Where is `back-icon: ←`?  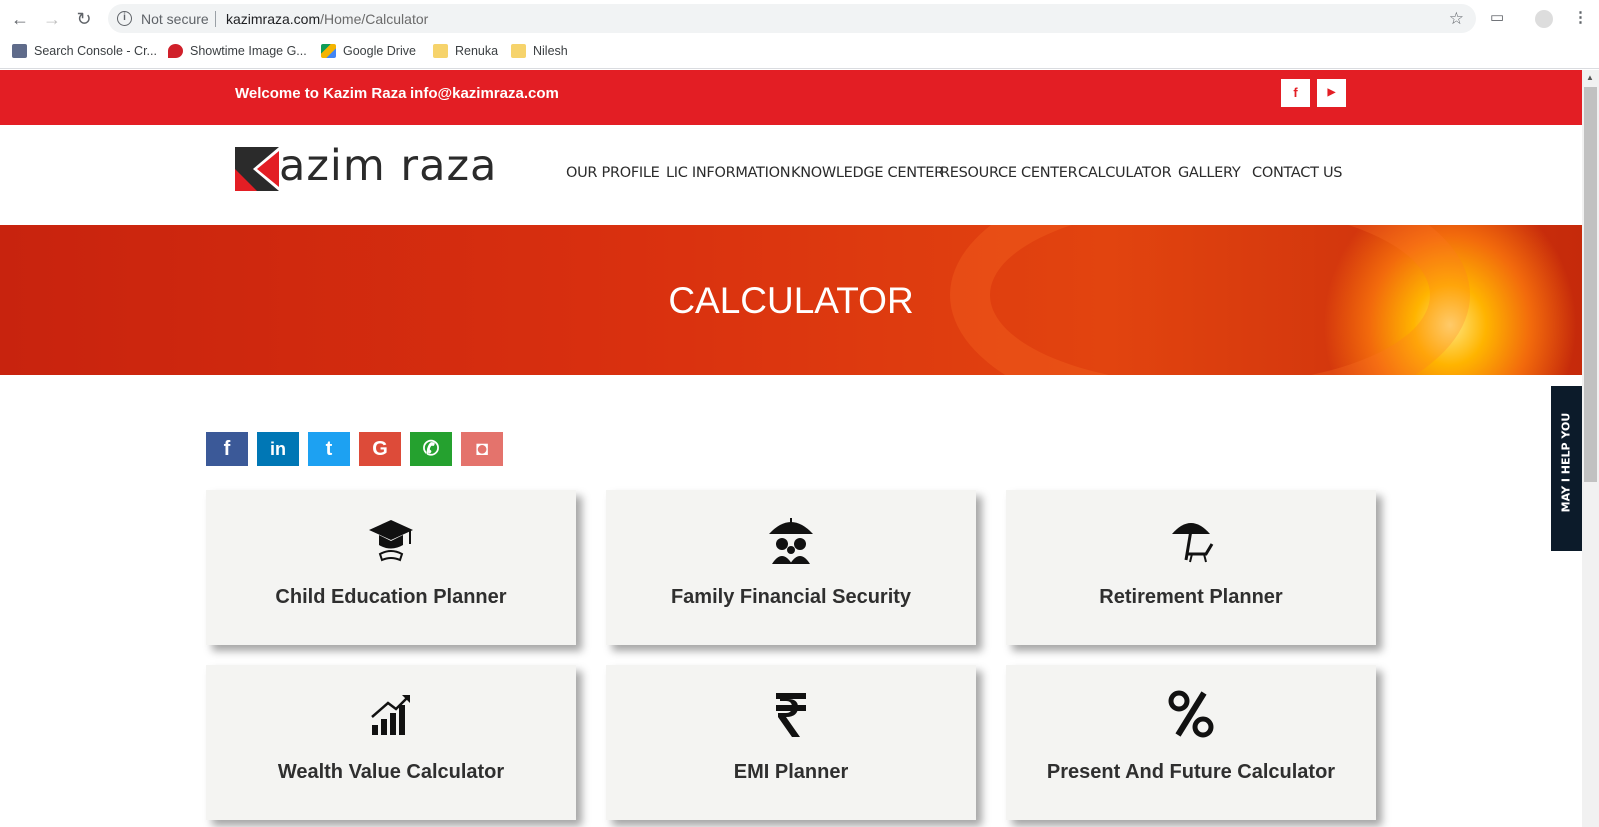
back-icon: ← is located at coordinates (20, 19).